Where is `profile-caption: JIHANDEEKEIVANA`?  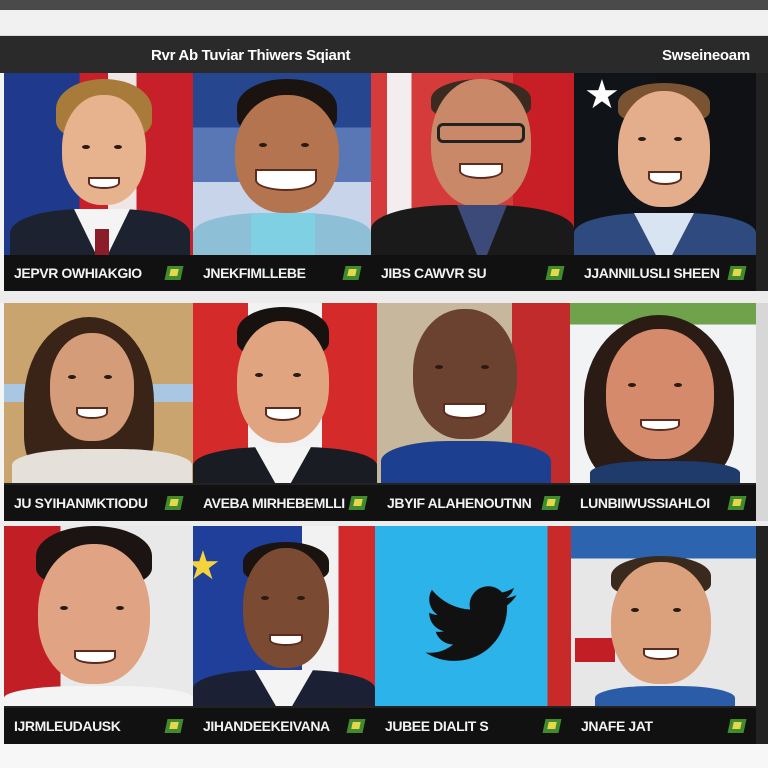
profile-caption: JIHANDEEKEIVANA is located at coordinates (284, 726).